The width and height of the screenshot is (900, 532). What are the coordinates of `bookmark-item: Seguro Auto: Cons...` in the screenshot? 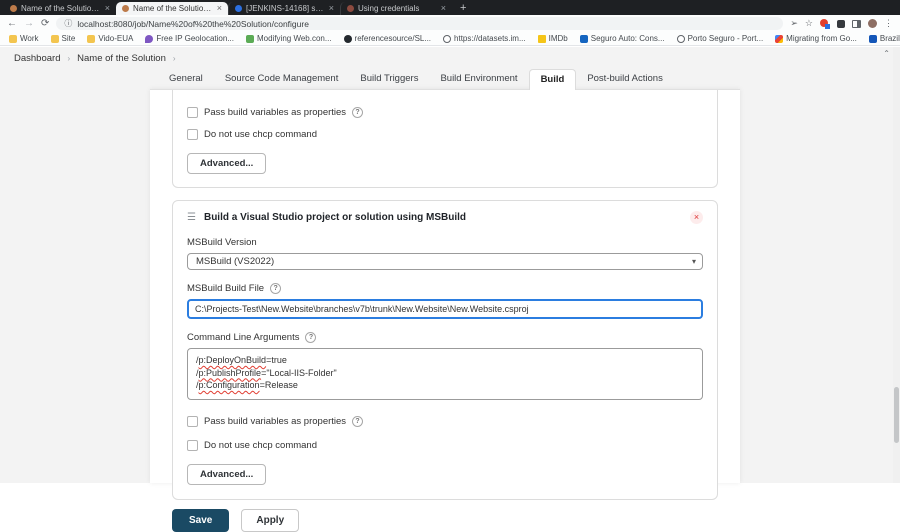 It's located at (622, 38).